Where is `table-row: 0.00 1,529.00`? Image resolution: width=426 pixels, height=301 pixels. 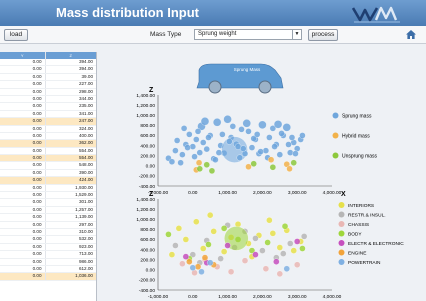 table-row: 0.00 1,529.00 is located at coordinates (48, 196).